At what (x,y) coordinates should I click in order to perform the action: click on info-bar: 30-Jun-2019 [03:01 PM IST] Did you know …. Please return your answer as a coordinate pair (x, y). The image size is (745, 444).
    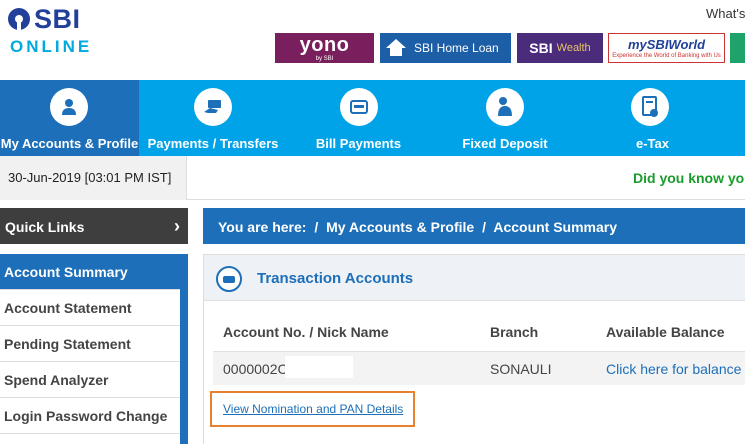
    Looking at the image, I should click on (372, 178).